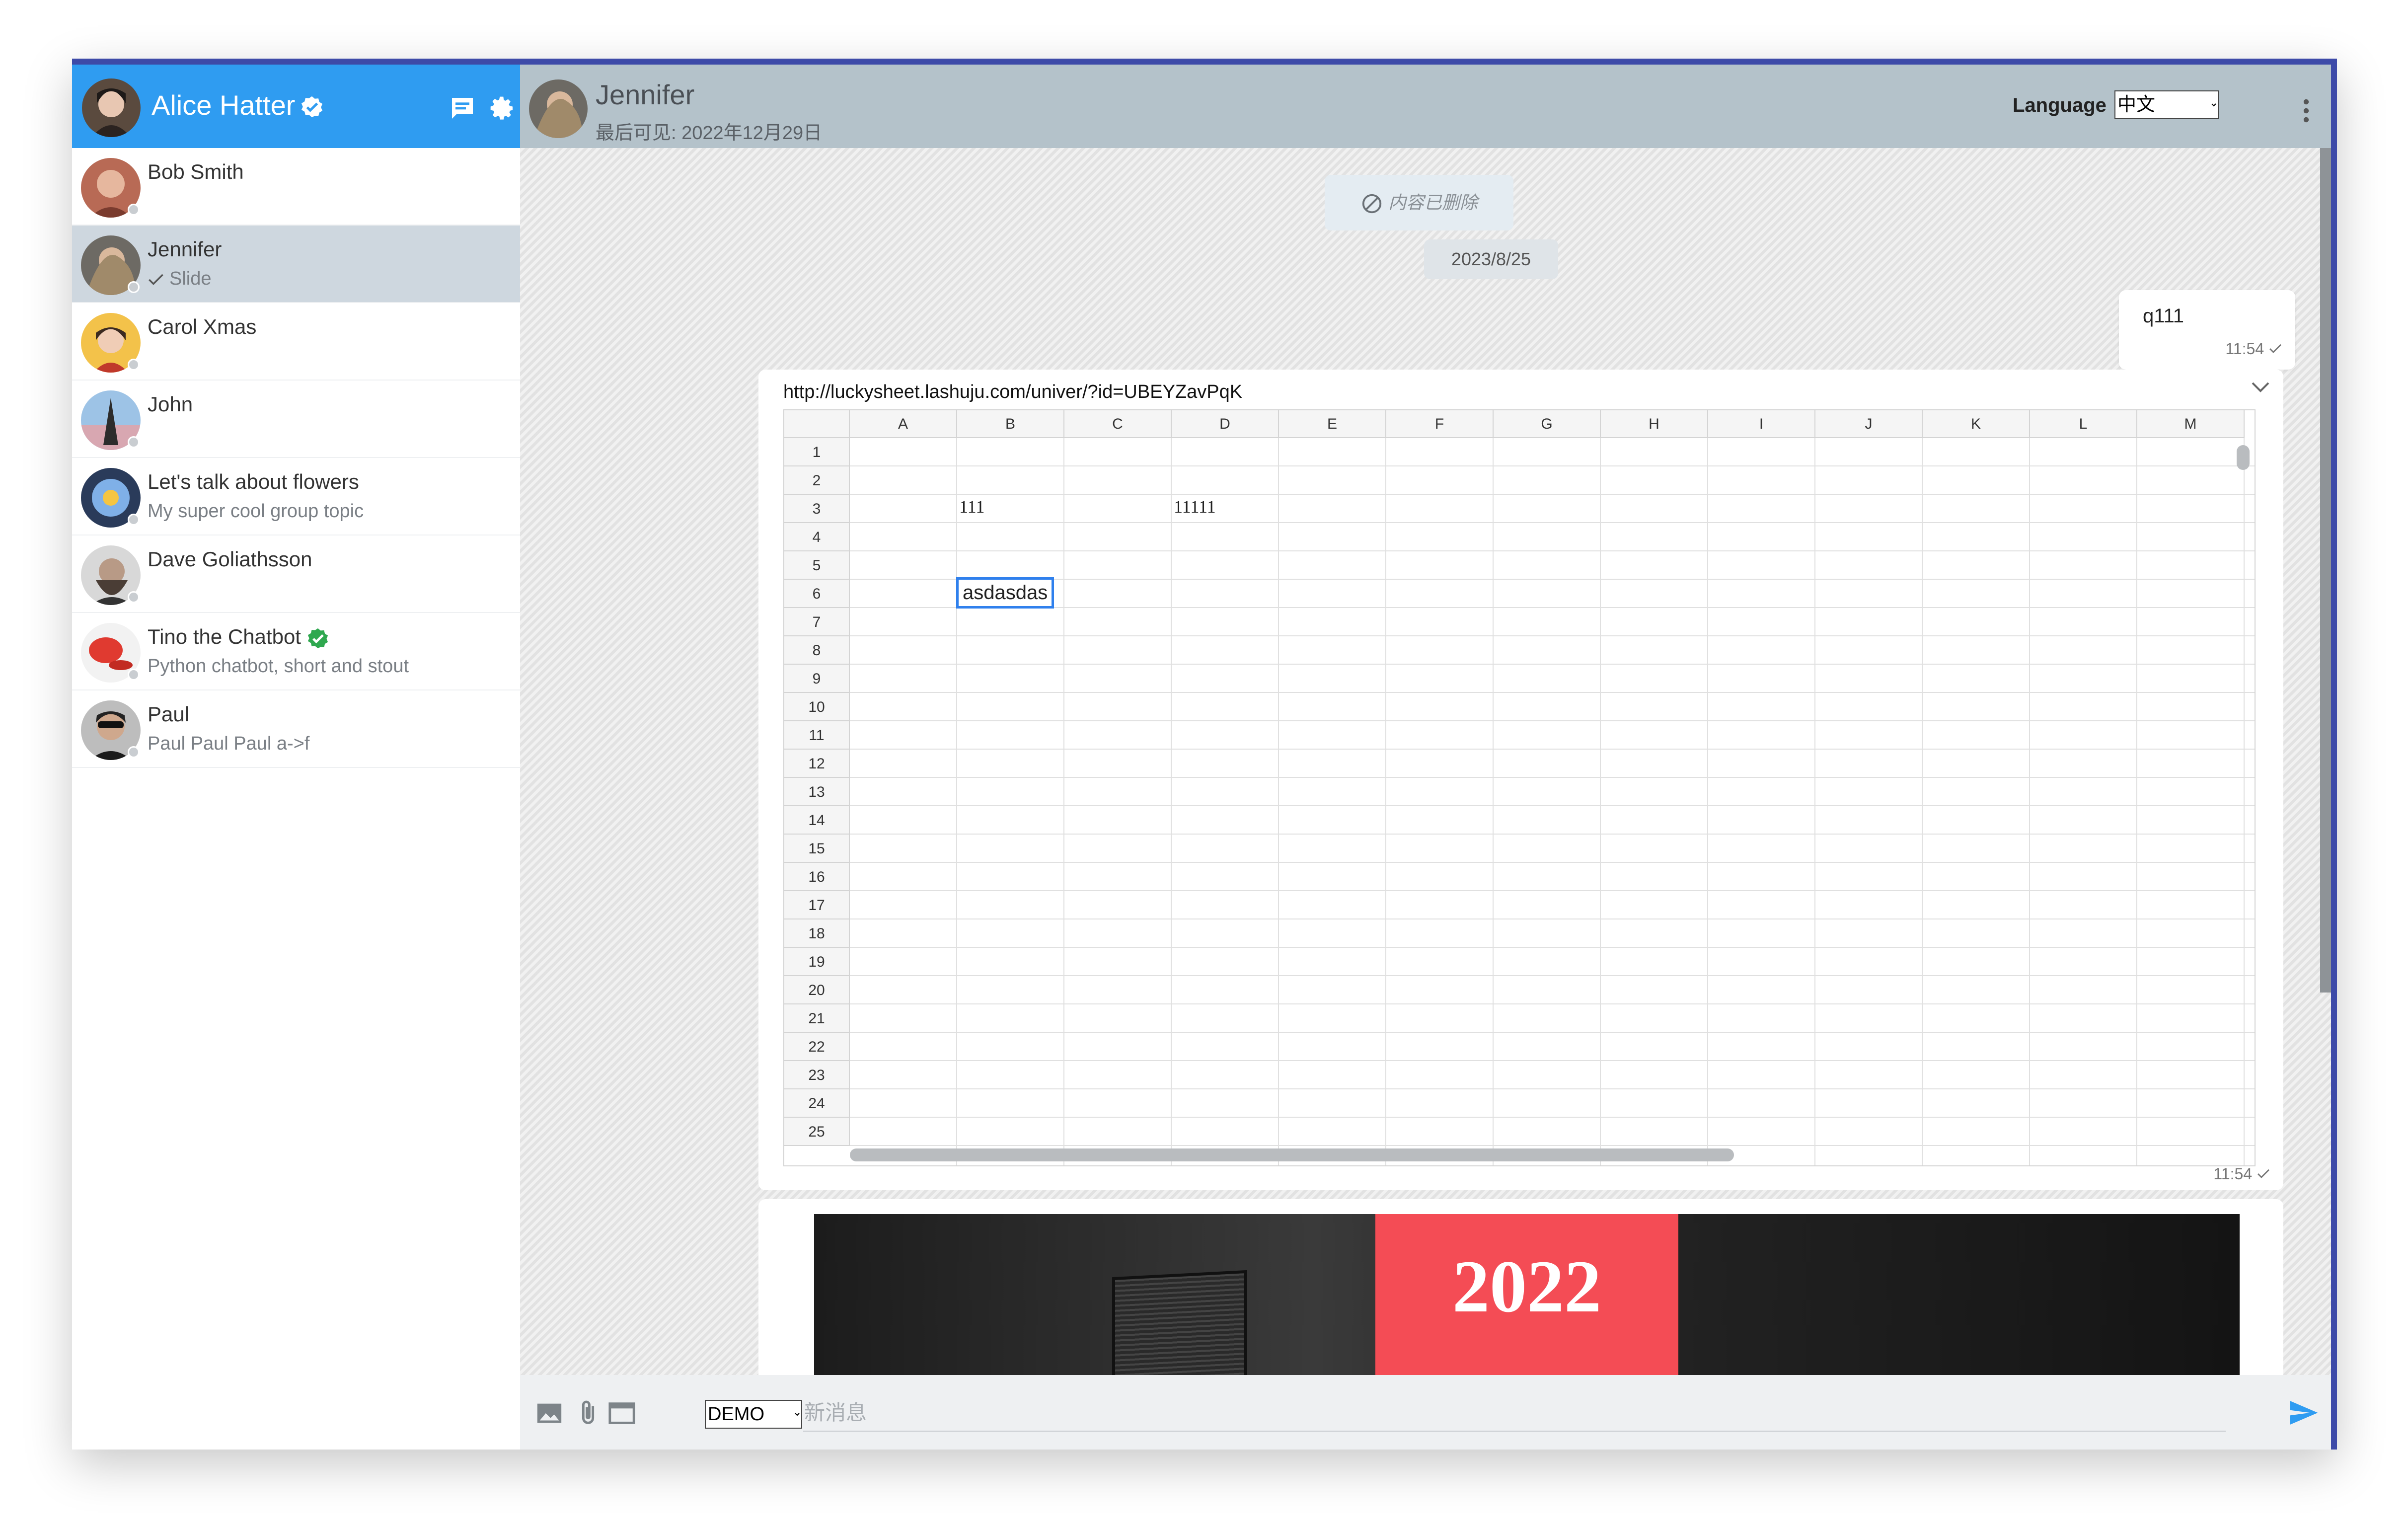  I want to click on row-header: 14, so click(817, 821).